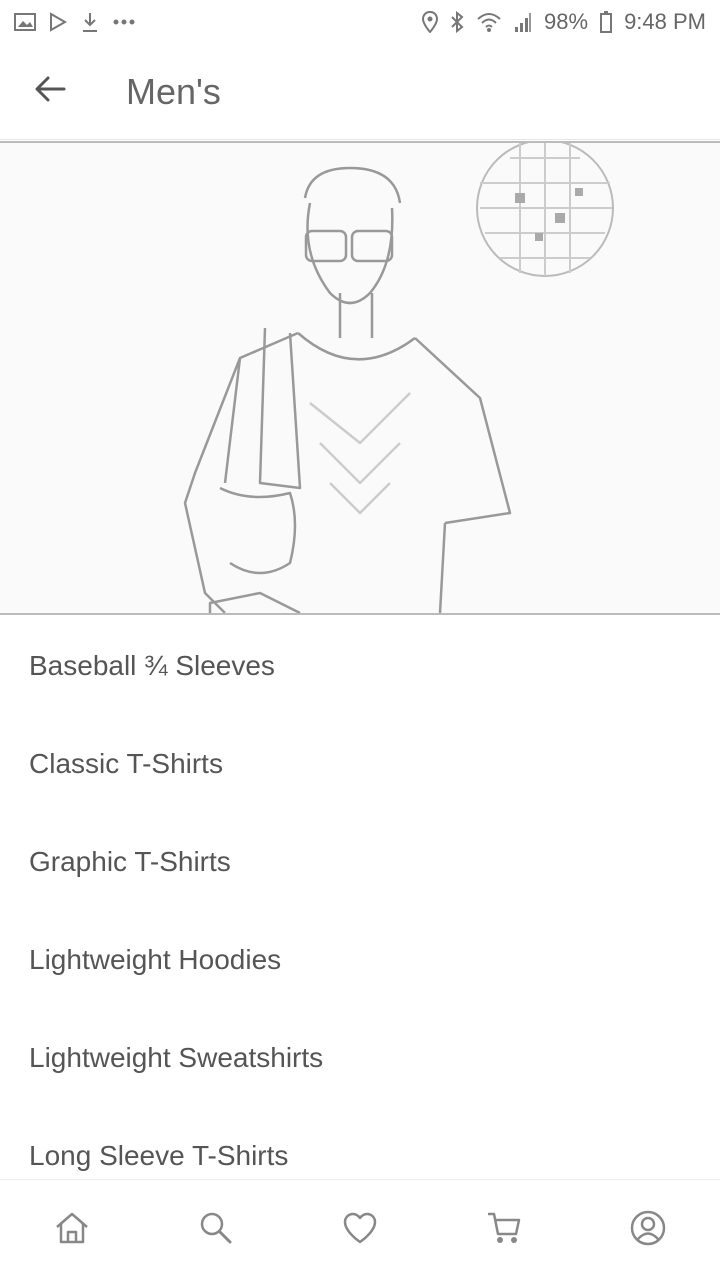  Describe the element at coordinates (457, 22) in the screenshot. I see `bluetooth-icon` at that location.